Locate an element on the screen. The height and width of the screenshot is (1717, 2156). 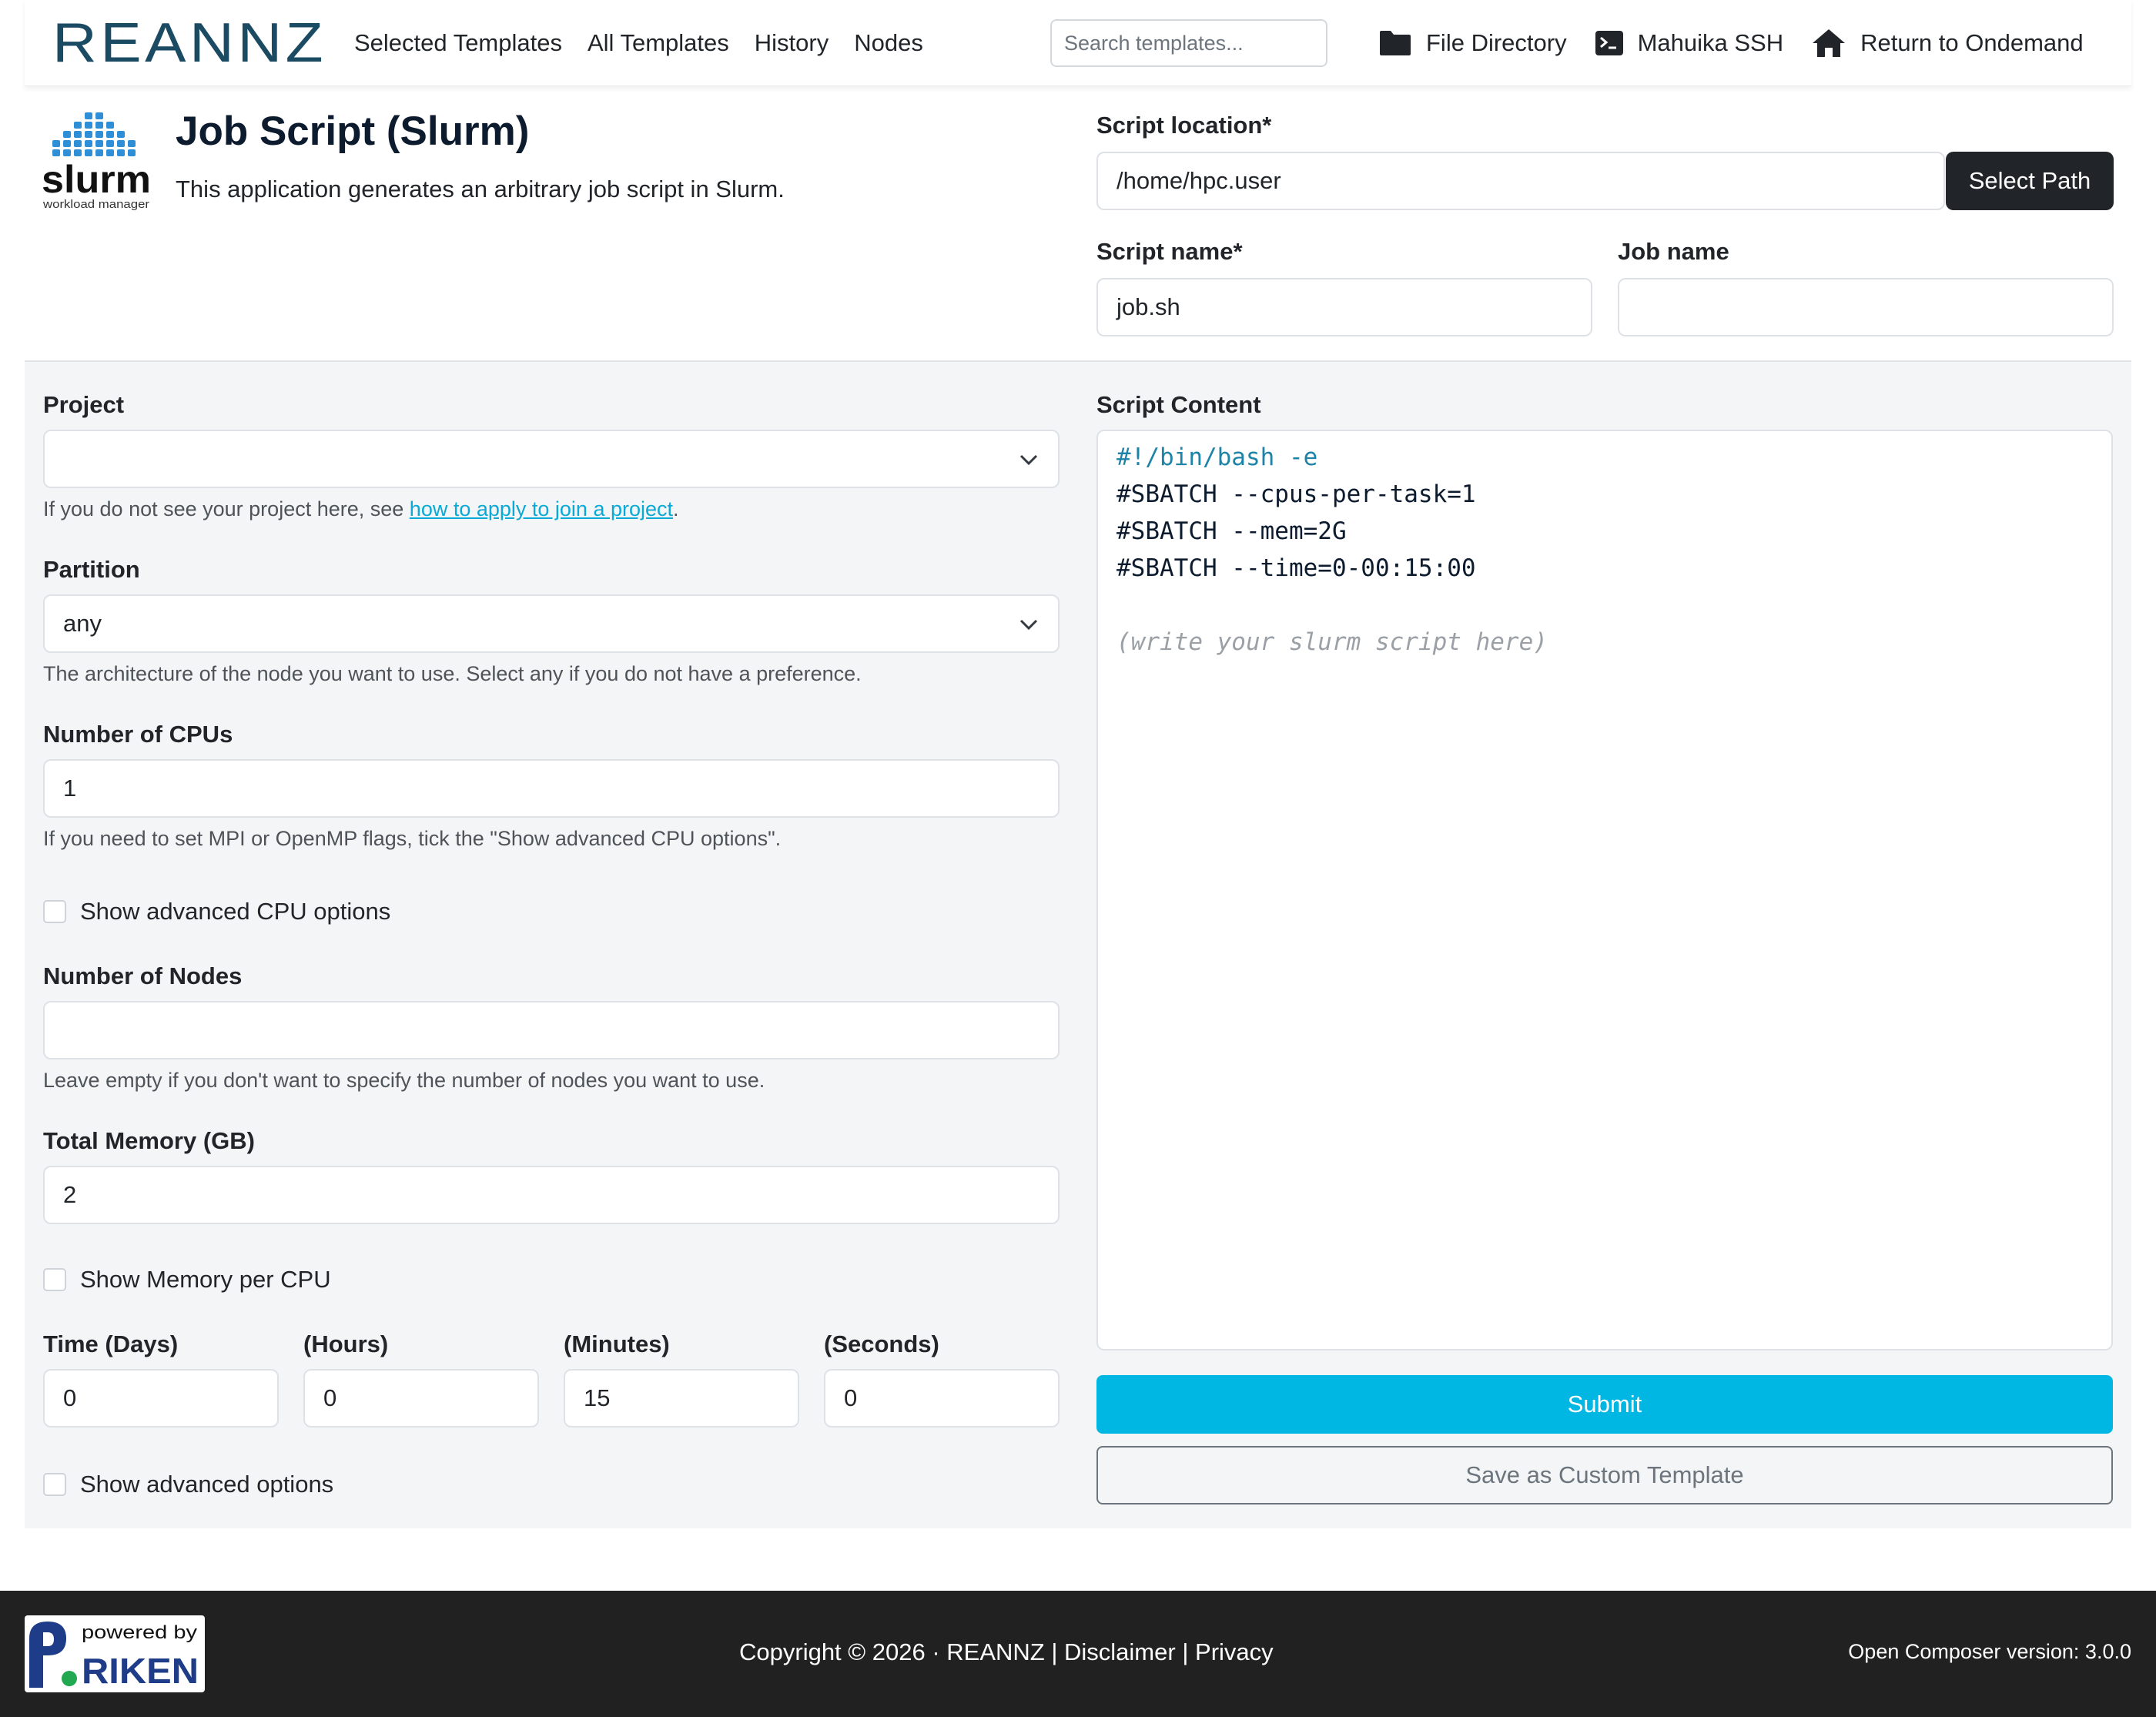
nav-all-templates: All Templates is located at coordinates (658, 43).